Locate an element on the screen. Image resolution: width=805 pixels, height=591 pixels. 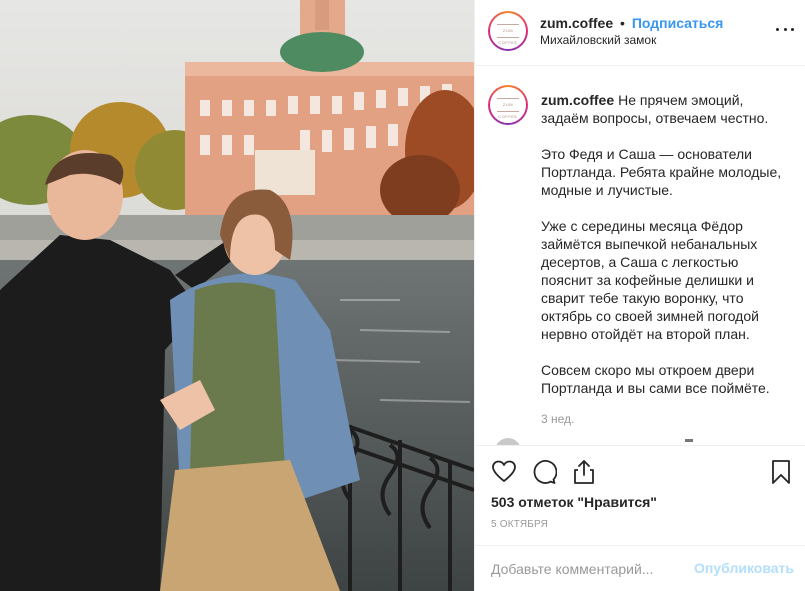
comment-text-fragment is located at coordinates (689, 440).